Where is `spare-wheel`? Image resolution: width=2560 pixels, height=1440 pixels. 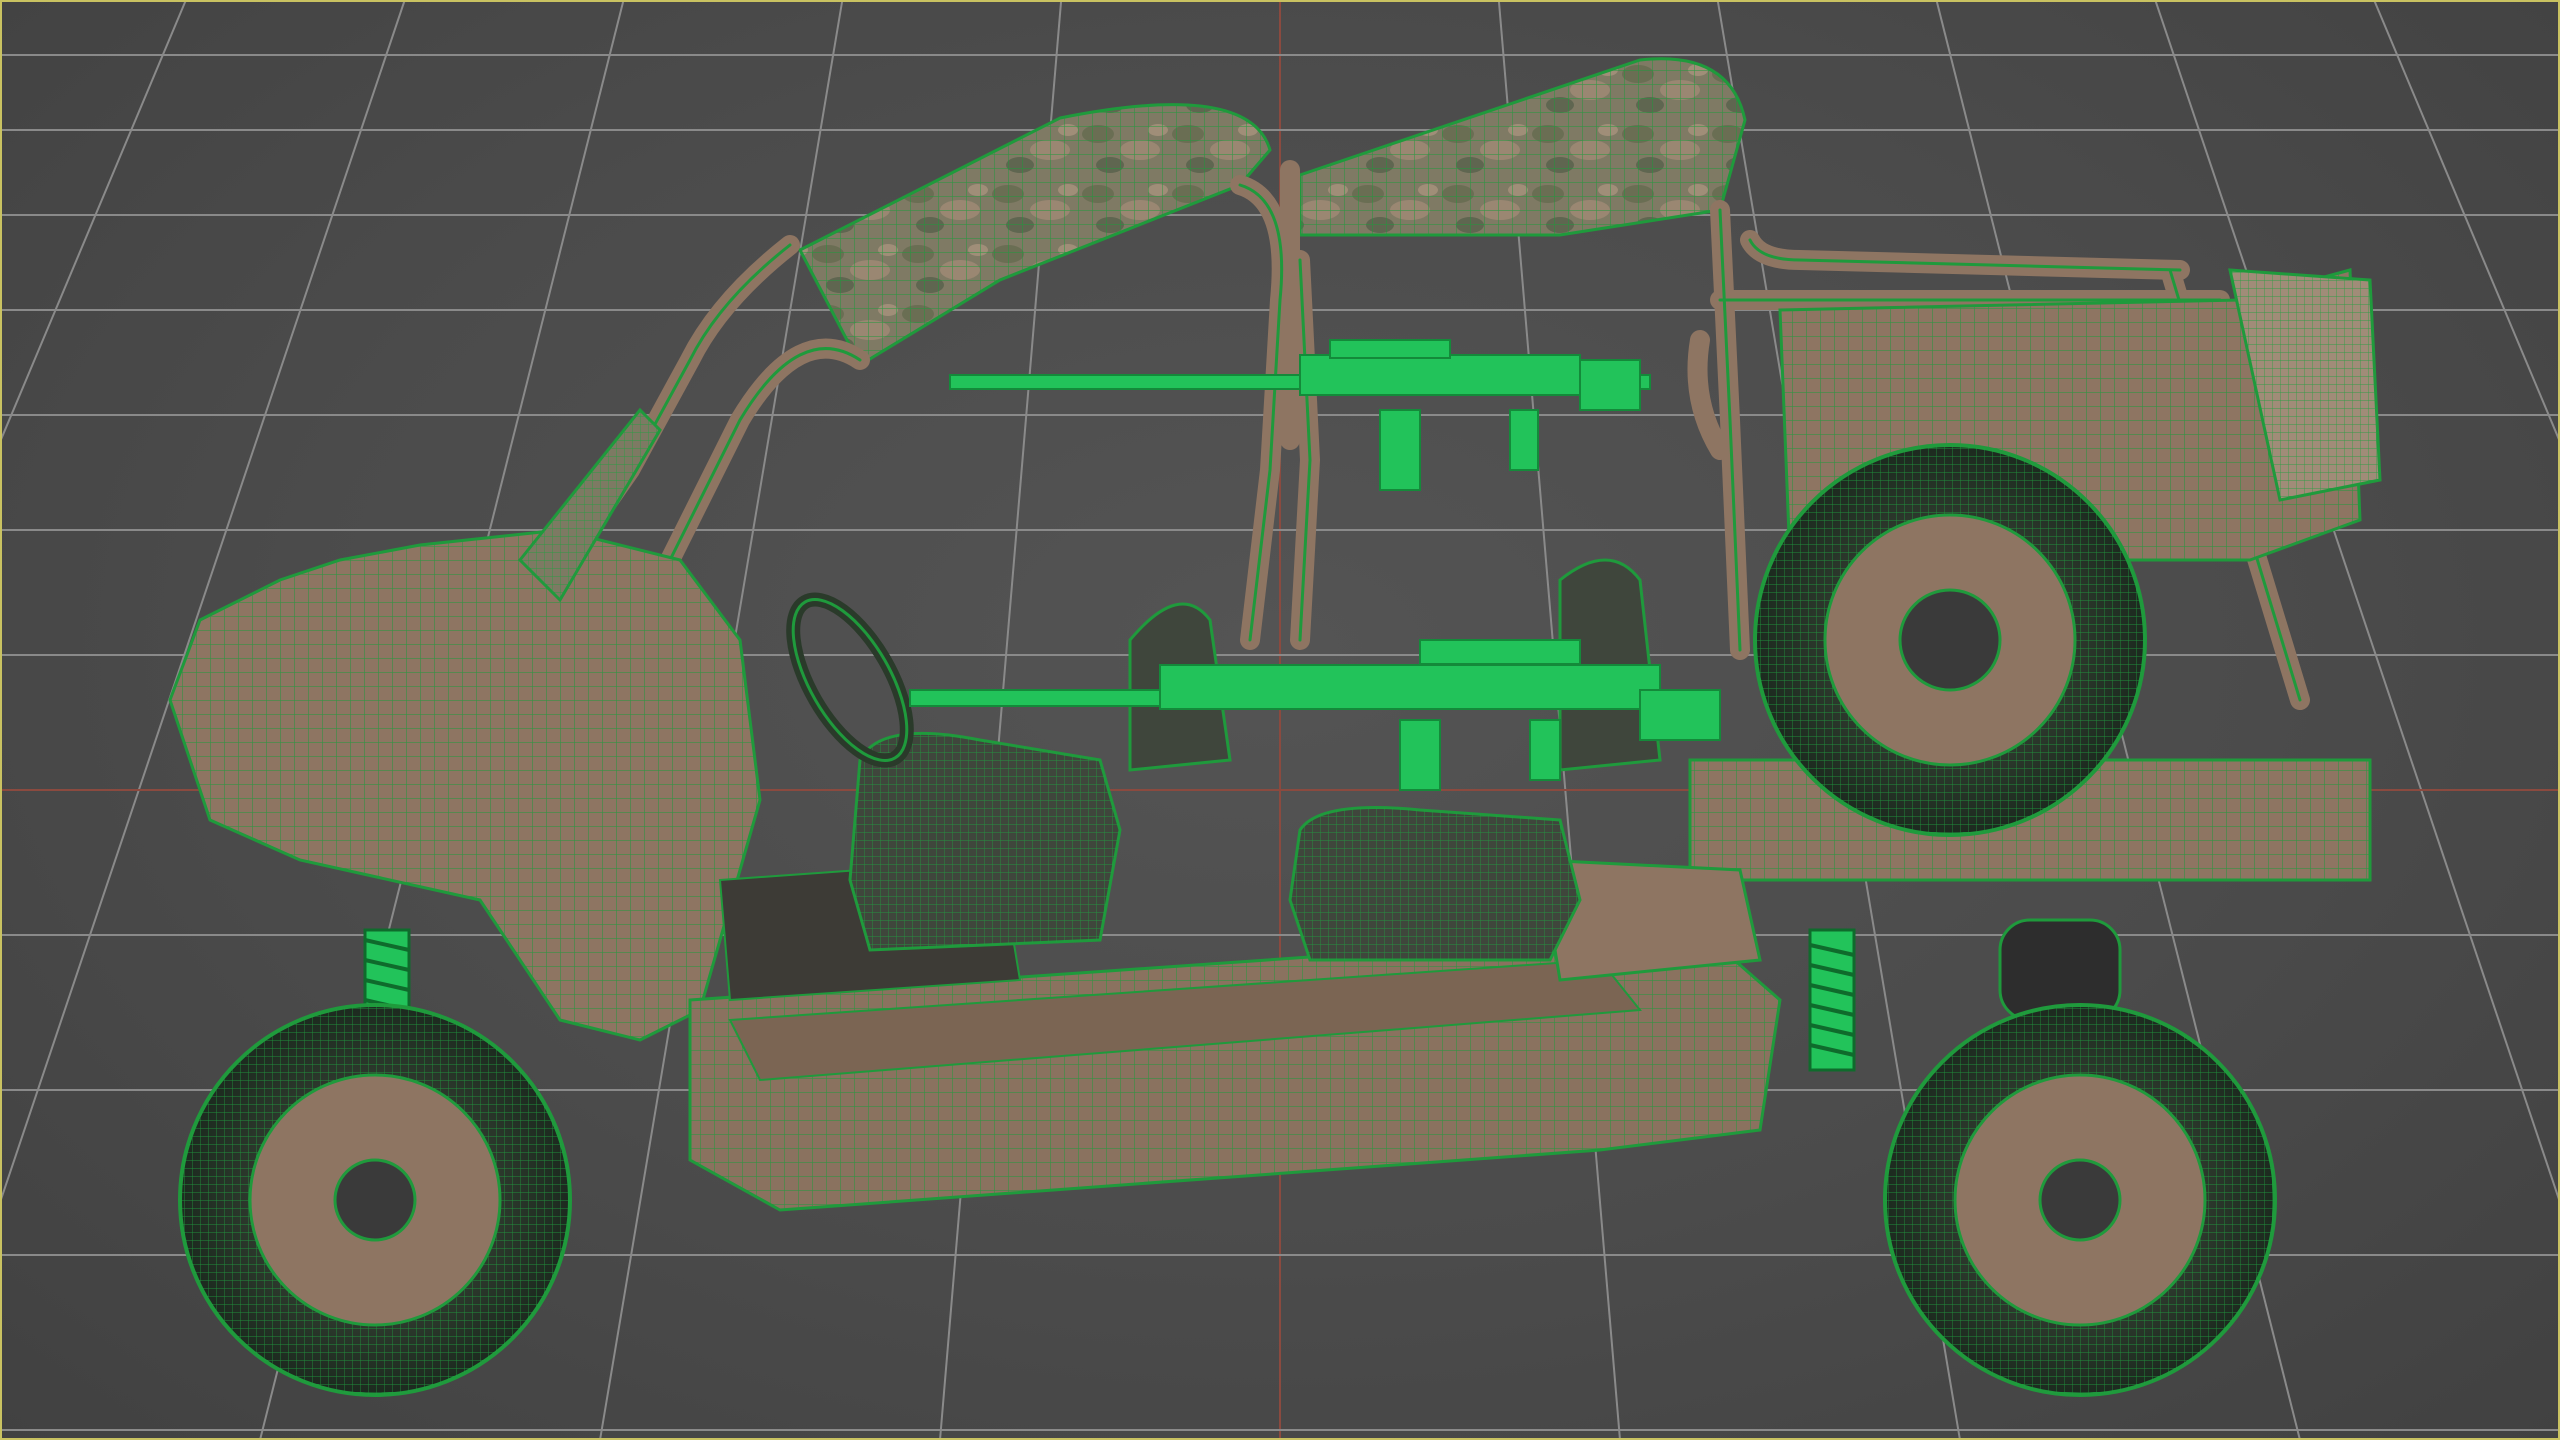
spare-wheel is located at coordinates (1950, 640).